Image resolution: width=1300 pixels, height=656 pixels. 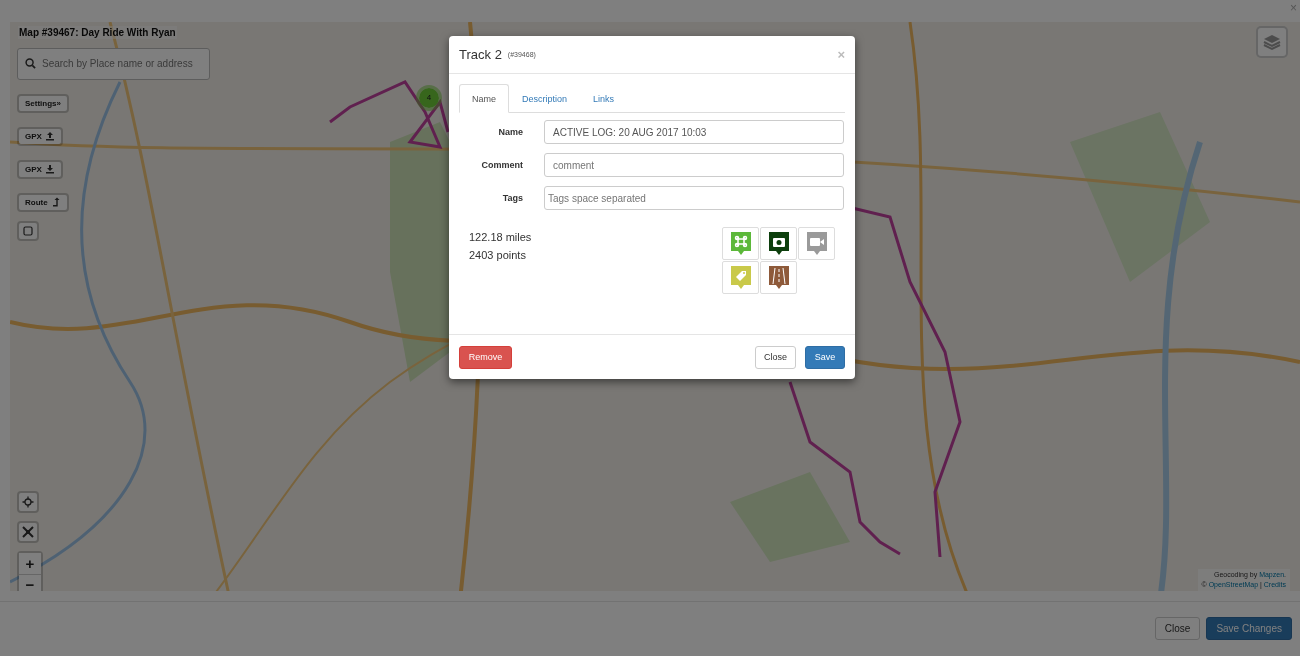 What do you see at coordinates (502, 165) in the screenshot?
I see `field-label: Comment` at bounding box center [502, 165].